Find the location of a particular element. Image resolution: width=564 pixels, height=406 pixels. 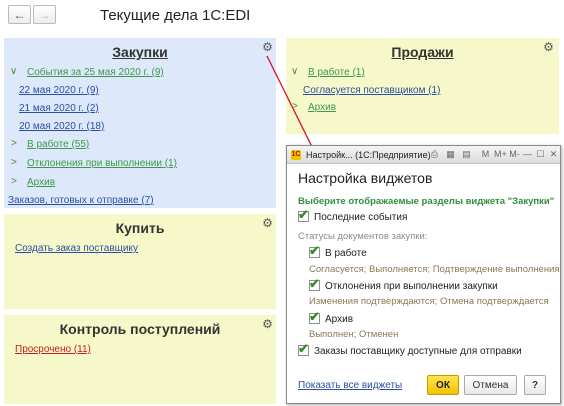

cancel-button: Отмена is located at coordinates (490, 385).